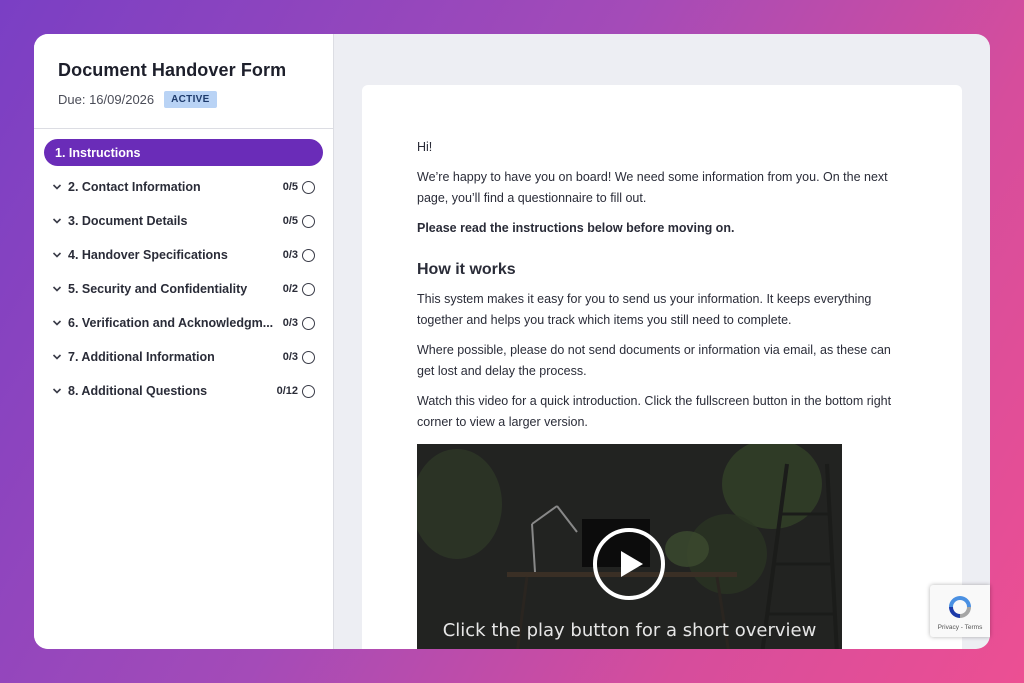  What do you see at coordinates (172, 70) in the screenshot?
I see `form-title: Document Handover Form` at bounding box center [172, 70].